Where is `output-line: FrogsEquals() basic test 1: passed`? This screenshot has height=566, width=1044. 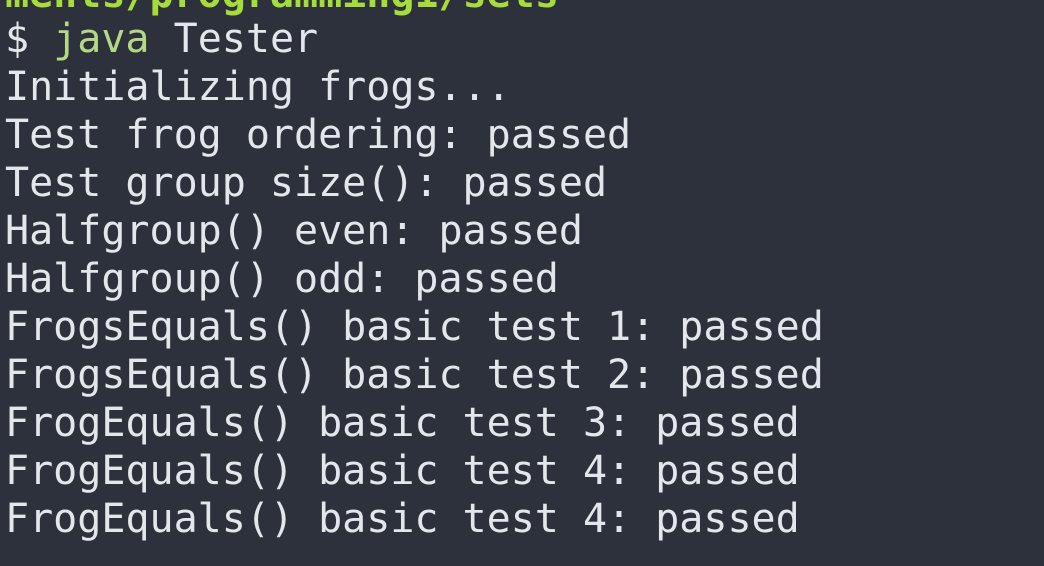 output-line: FrogsEquals() basic test 1: passed is located at coordinates (414, 327).